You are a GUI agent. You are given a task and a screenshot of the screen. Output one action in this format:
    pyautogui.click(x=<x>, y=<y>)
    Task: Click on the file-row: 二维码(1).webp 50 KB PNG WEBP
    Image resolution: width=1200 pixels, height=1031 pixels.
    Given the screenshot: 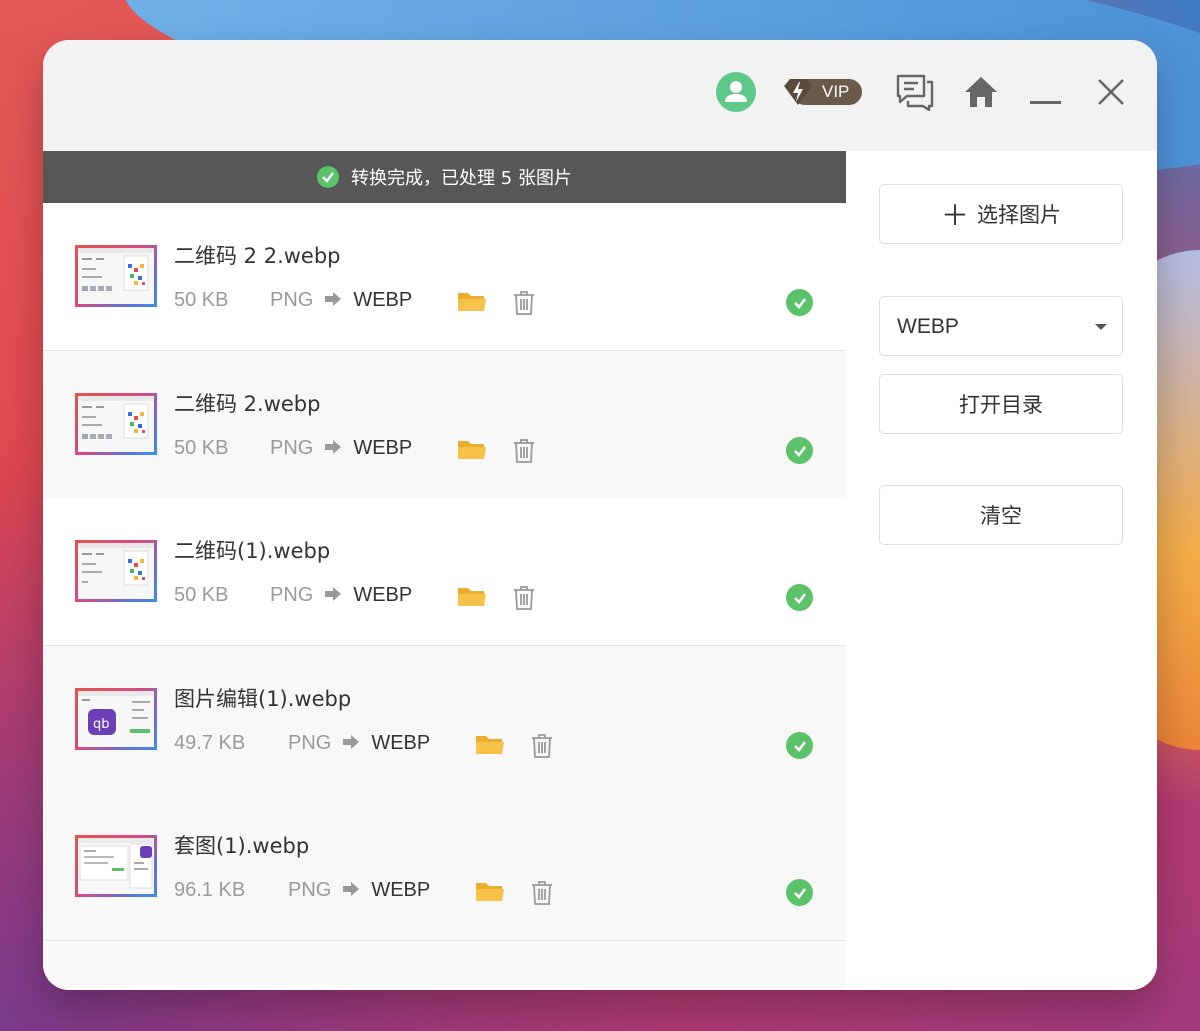 What is the action you would take?
    pyautogui.click(x=444, y=572)
    